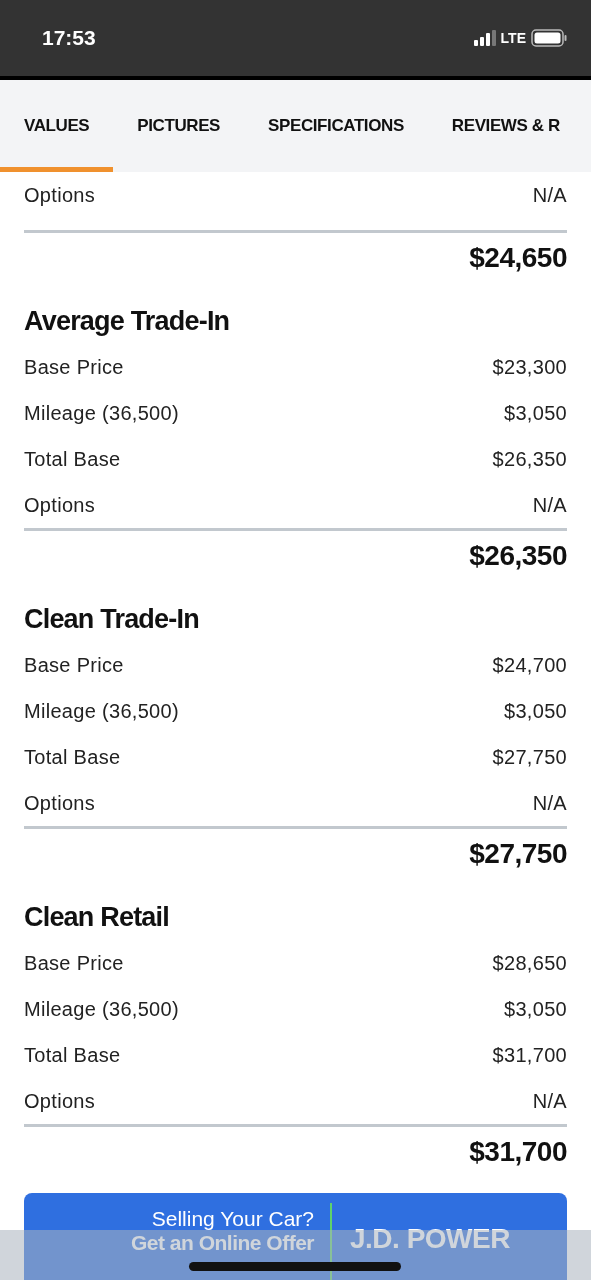 The height and width of the screenshot is (1280, 591). What do you see at coordinates (112, 619) in the screenshot?
I see `section-heading: Clean Trade-In` at bounding box center [112, 619].